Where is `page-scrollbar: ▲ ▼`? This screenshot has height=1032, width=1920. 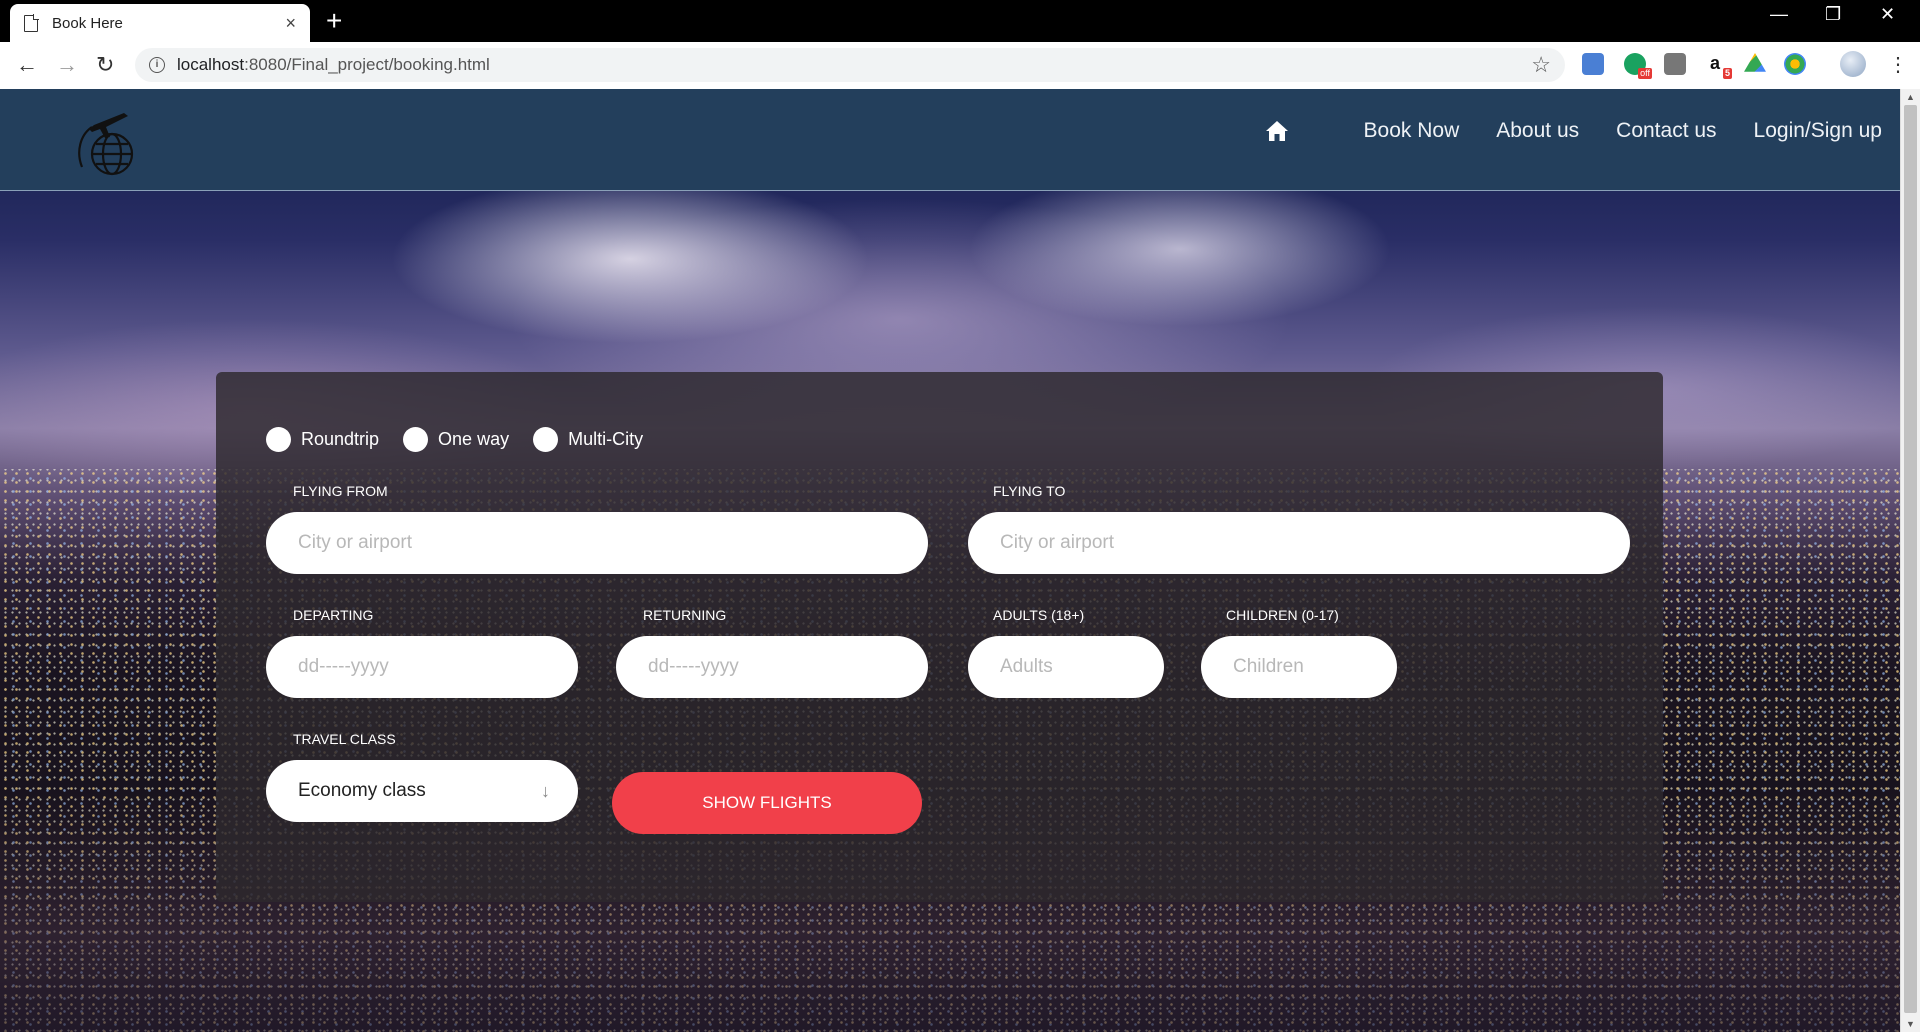
page-scrollbar: ▲ ▼ is located at coordinates (1910, 560).